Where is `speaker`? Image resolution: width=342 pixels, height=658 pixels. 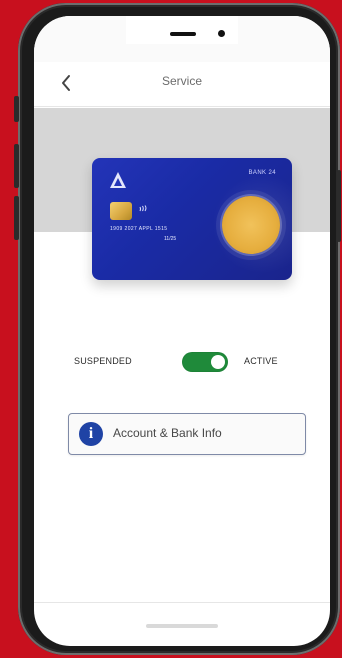
speaker is located at coordinates (183, 34).